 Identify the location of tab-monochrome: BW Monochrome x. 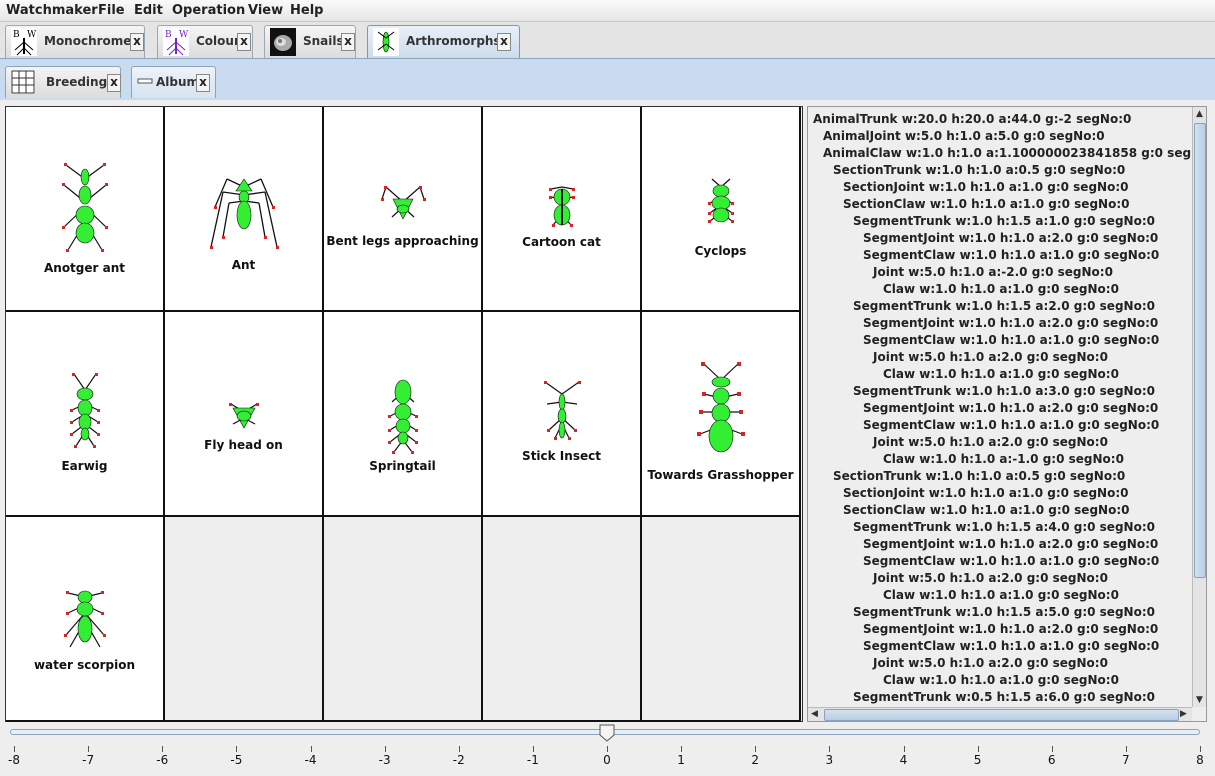
(75, 41).